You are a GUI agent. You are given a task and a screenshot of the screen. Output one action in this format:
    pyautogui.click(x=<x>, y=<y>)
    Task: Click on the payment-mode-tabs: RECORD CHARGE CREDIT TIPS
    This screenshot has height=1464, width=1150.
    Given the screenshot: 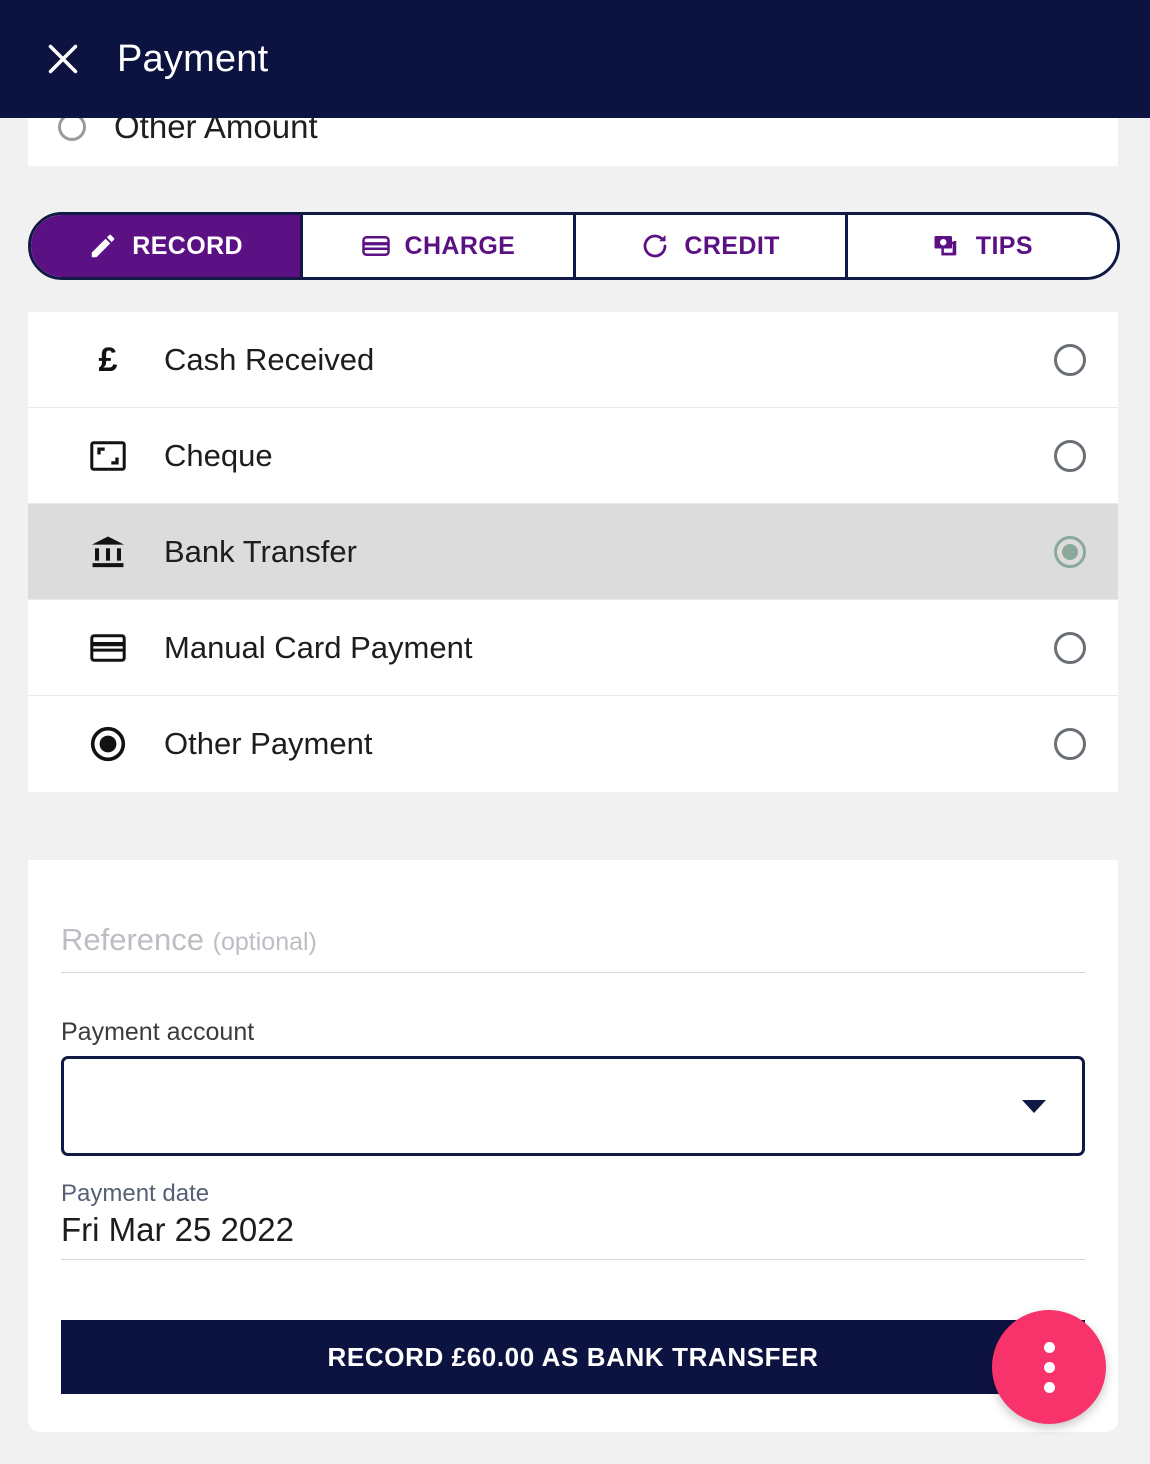 What is the action you would take?
    pyautogui.click(x=574, y=246)
    